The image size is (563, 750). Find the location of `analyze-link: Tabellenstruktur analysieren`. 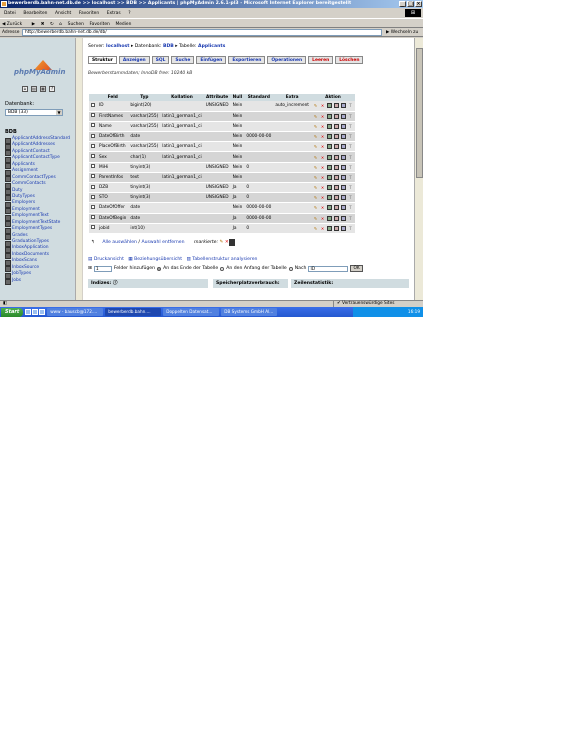

analyze-link: Tabellenstruktur analysieren is located at coordinates (224, 259).